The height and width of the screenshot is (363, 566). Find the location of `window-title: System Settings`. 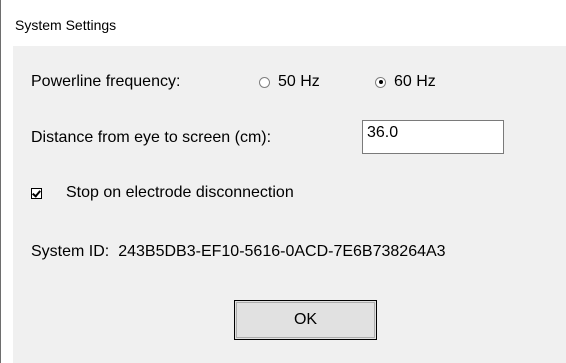

window-title: System Settings is located at coordinates (66, 25).